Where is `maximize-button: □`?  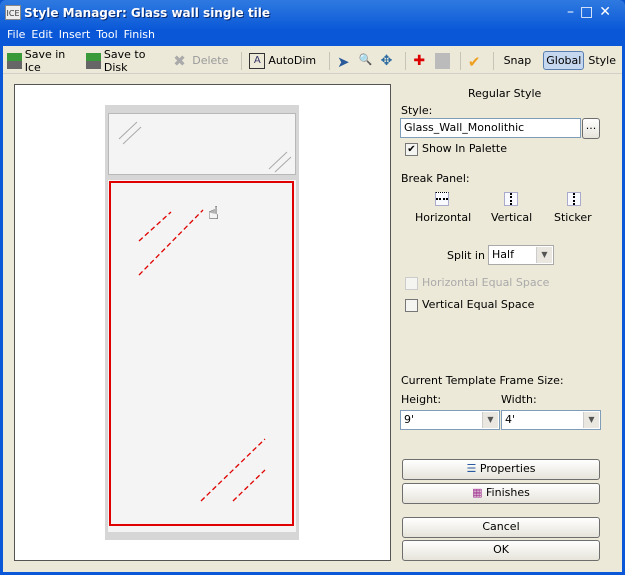
maximize-button: □ is located at coordinates (589, 12).